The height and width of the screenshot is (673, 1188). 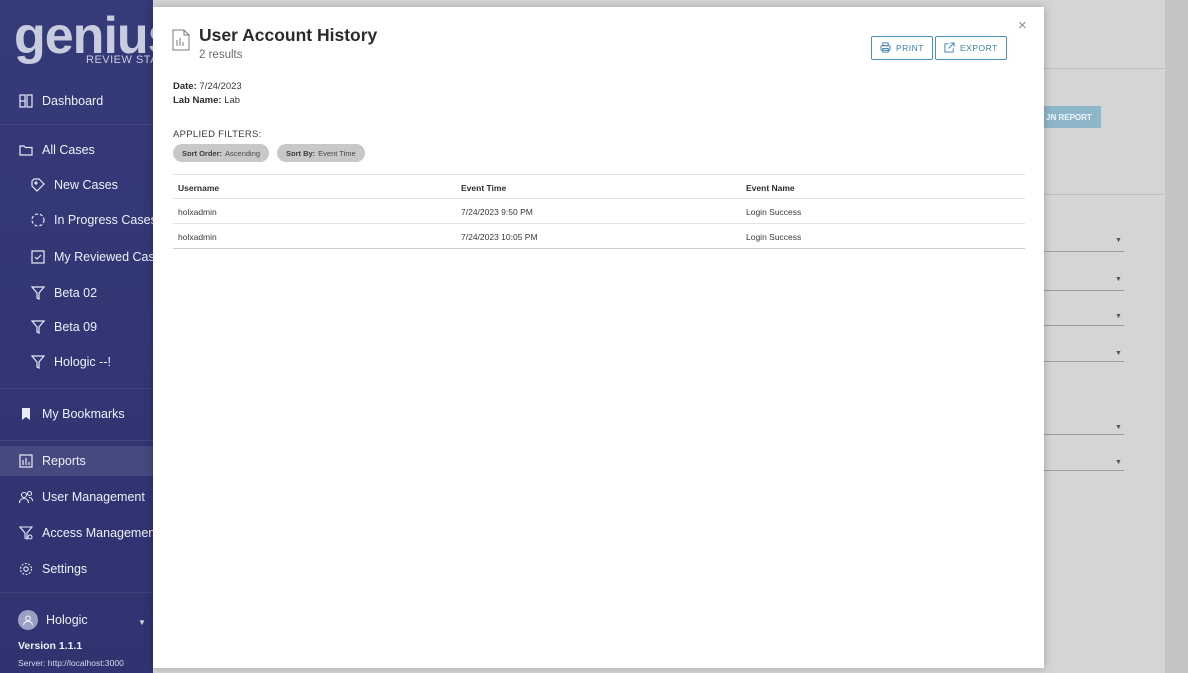 I want to click on avatar, so click(x=28, y=620).